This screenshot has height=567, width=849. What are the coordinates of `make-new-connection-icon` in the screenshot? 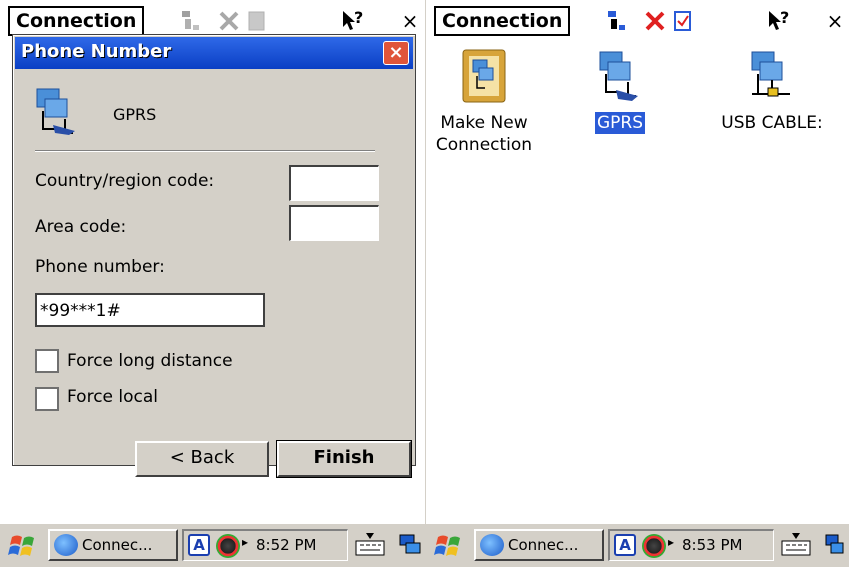 It's located at (484, 76).